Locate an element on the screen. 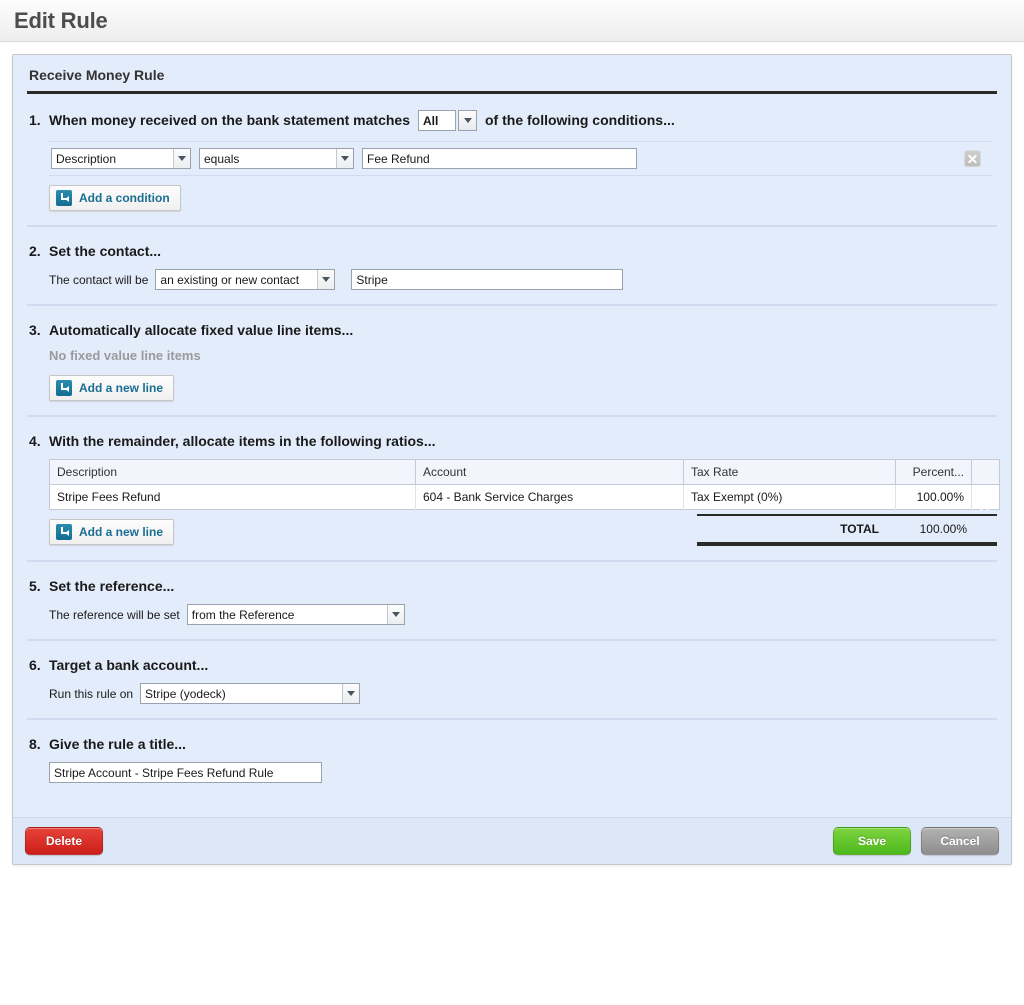  match-mode-select: All is located at coordinates (447, 120).